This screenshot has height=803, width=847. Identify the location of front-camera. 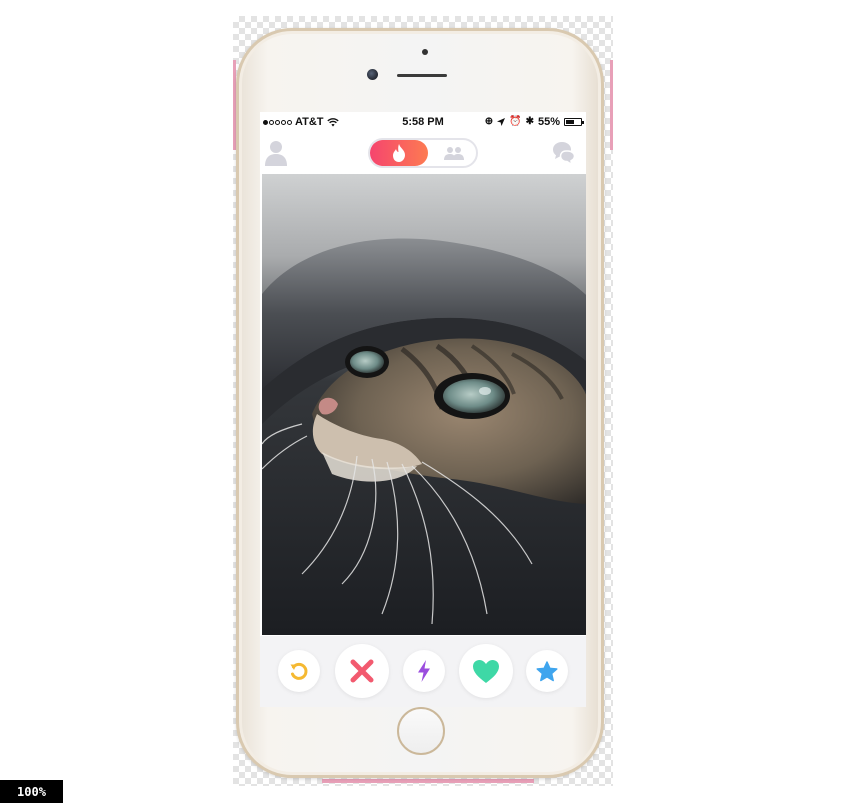
(372, 74).